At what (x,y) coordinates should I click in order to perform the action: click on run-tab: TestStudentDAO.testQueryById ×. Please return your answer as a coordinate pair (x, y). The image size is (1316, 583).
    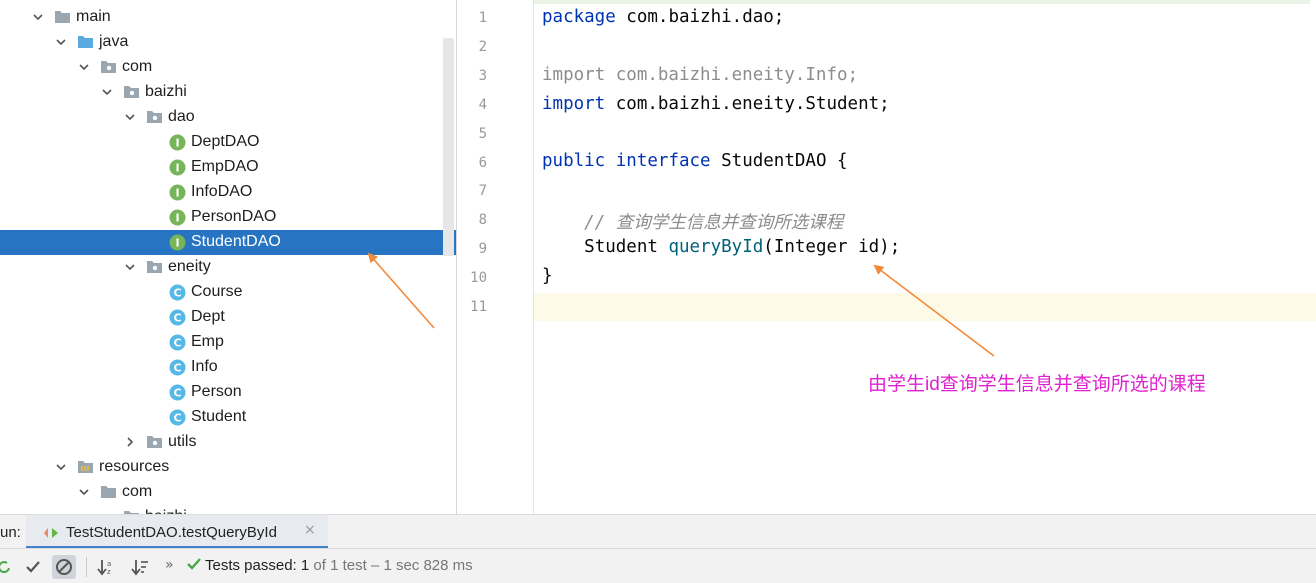
    Looking at the image, I should click on (177, 532).